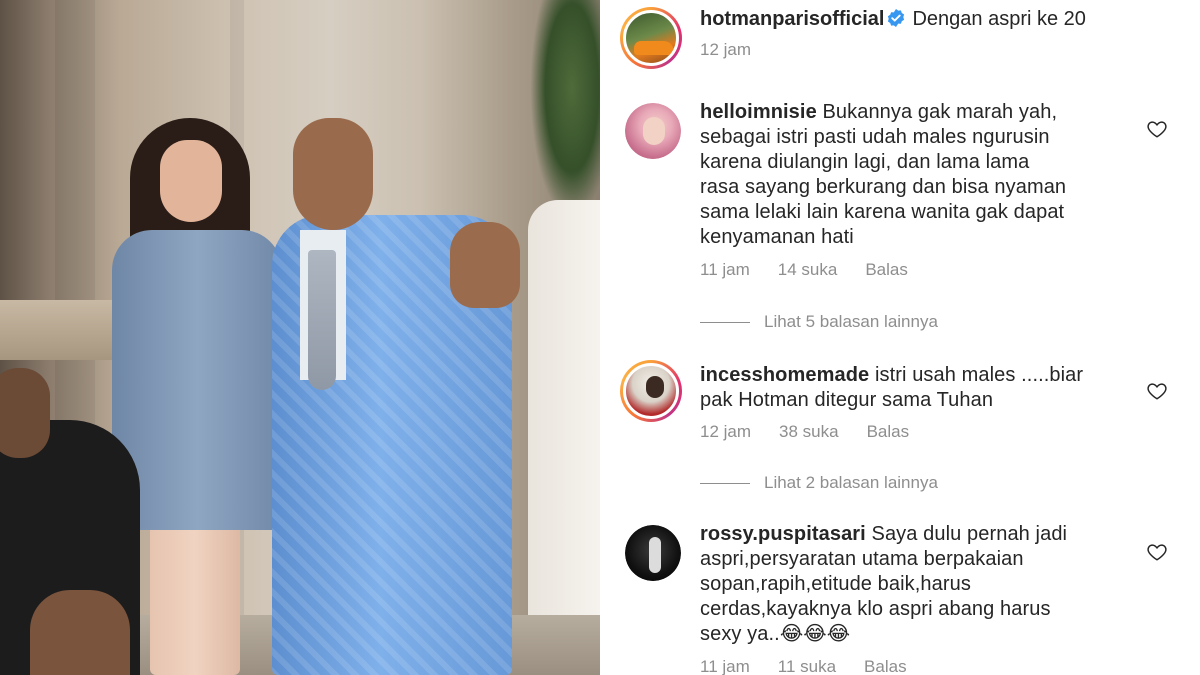  I want to click on comment-likes: 14 suka, so click(808, 270).